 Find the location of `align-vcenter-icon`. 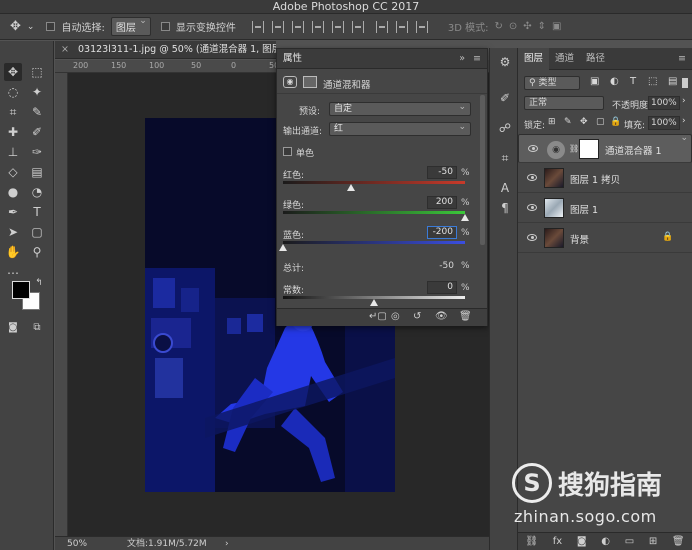

align-vcenter-icon is located at coordinates (277, 26).